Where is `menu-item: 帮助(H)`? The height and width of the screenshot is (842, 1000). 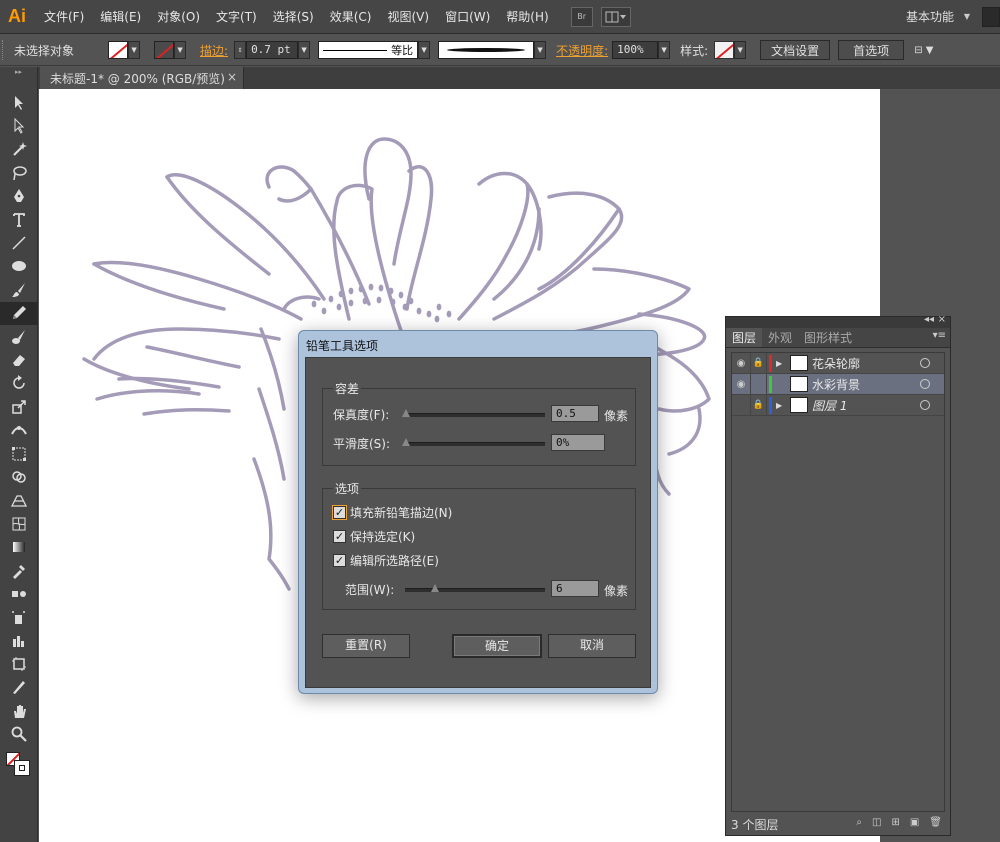 menu-item: 帮助(H) is located at coordinates (527, 16).